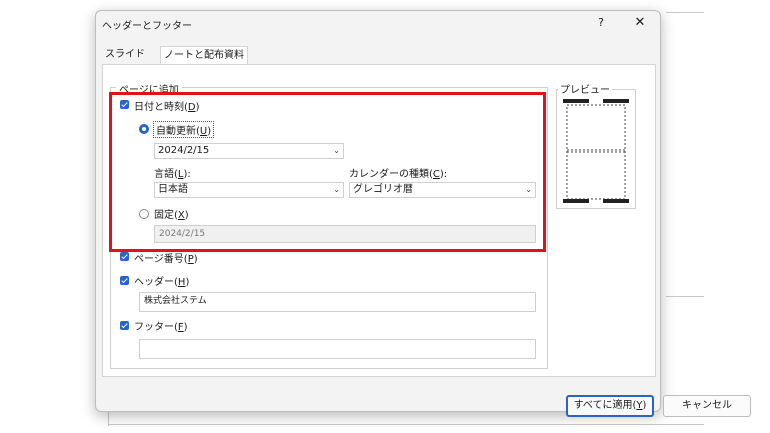 Image resolution: width=770 pixels, height=433 pixels. What do you see at coordinates (125, 55) in the screenshot?
I see `tab-slide: スライド` at bounding box center [125, 55].